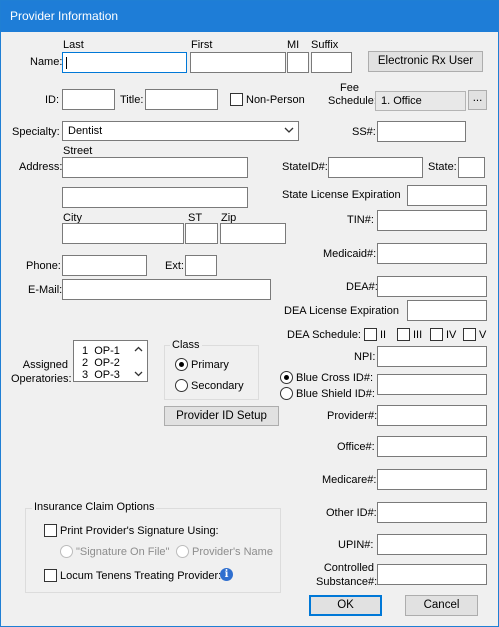 Image resolution: width=499 pixels, height=627 pixels. What do you see at coordinates (324, 335) in the screenshot?
I see `dea-schedule-label: DEA Schedule:` at bounding box center [324, 335].